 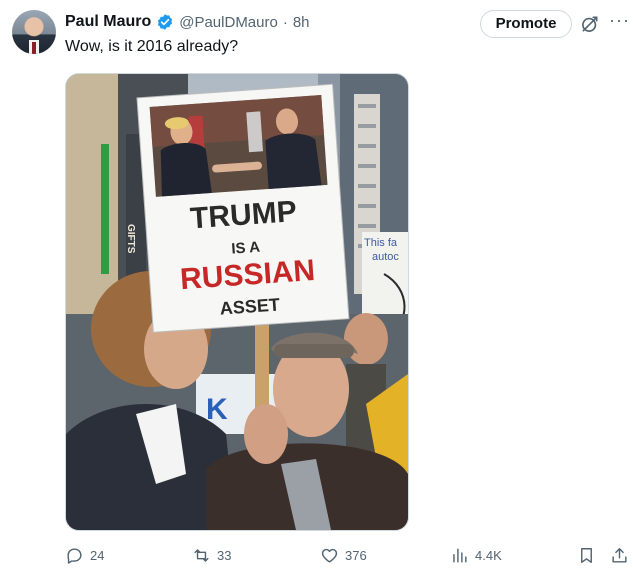 I want to click on views-count: 4.4K, so click(x=488, y=555).